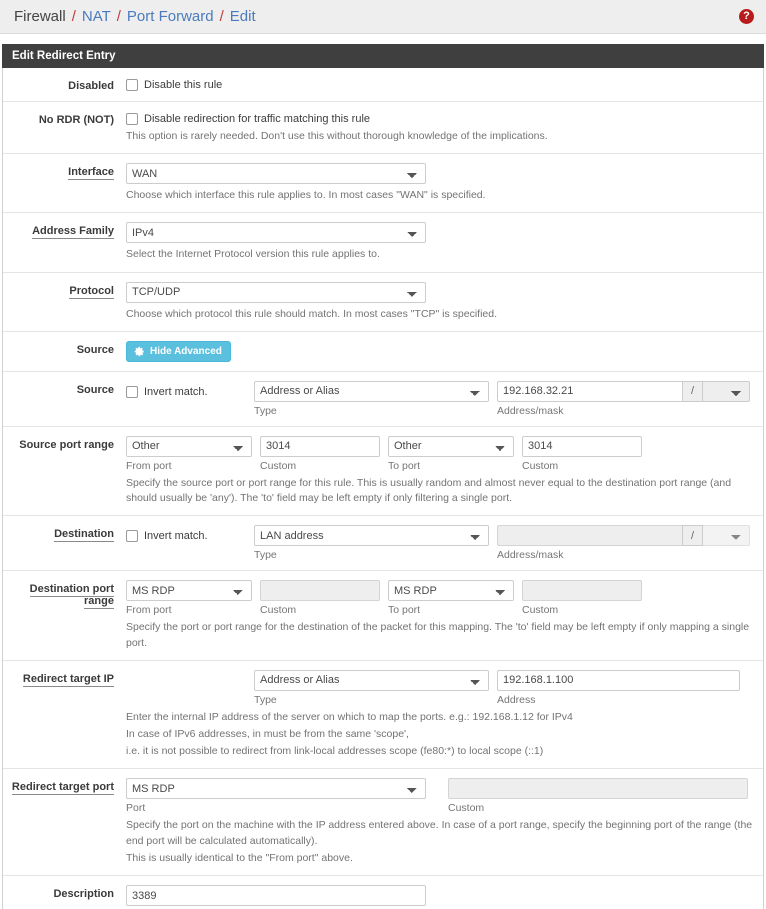 The width and height of the screenshot is (766, 909). Describe the element at coordinates (276, 233) in the screenshot. I see `address-family-select: IPv4` at that location.